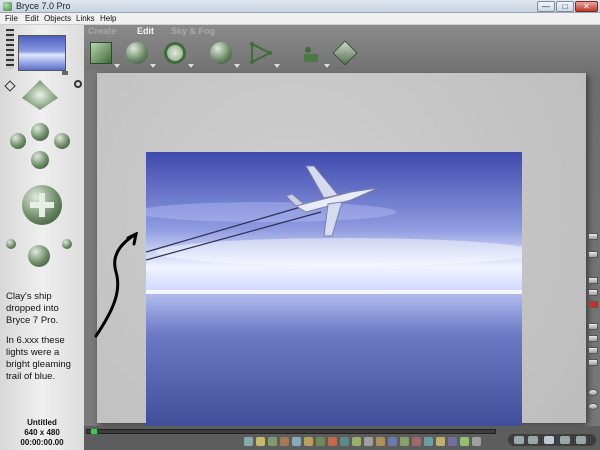 This screenshot has height=450, width=600. What do you see at coordinates (137, 53) in the screenshot?
I see `rotate-icon-body` at bounding box center [137, 53].